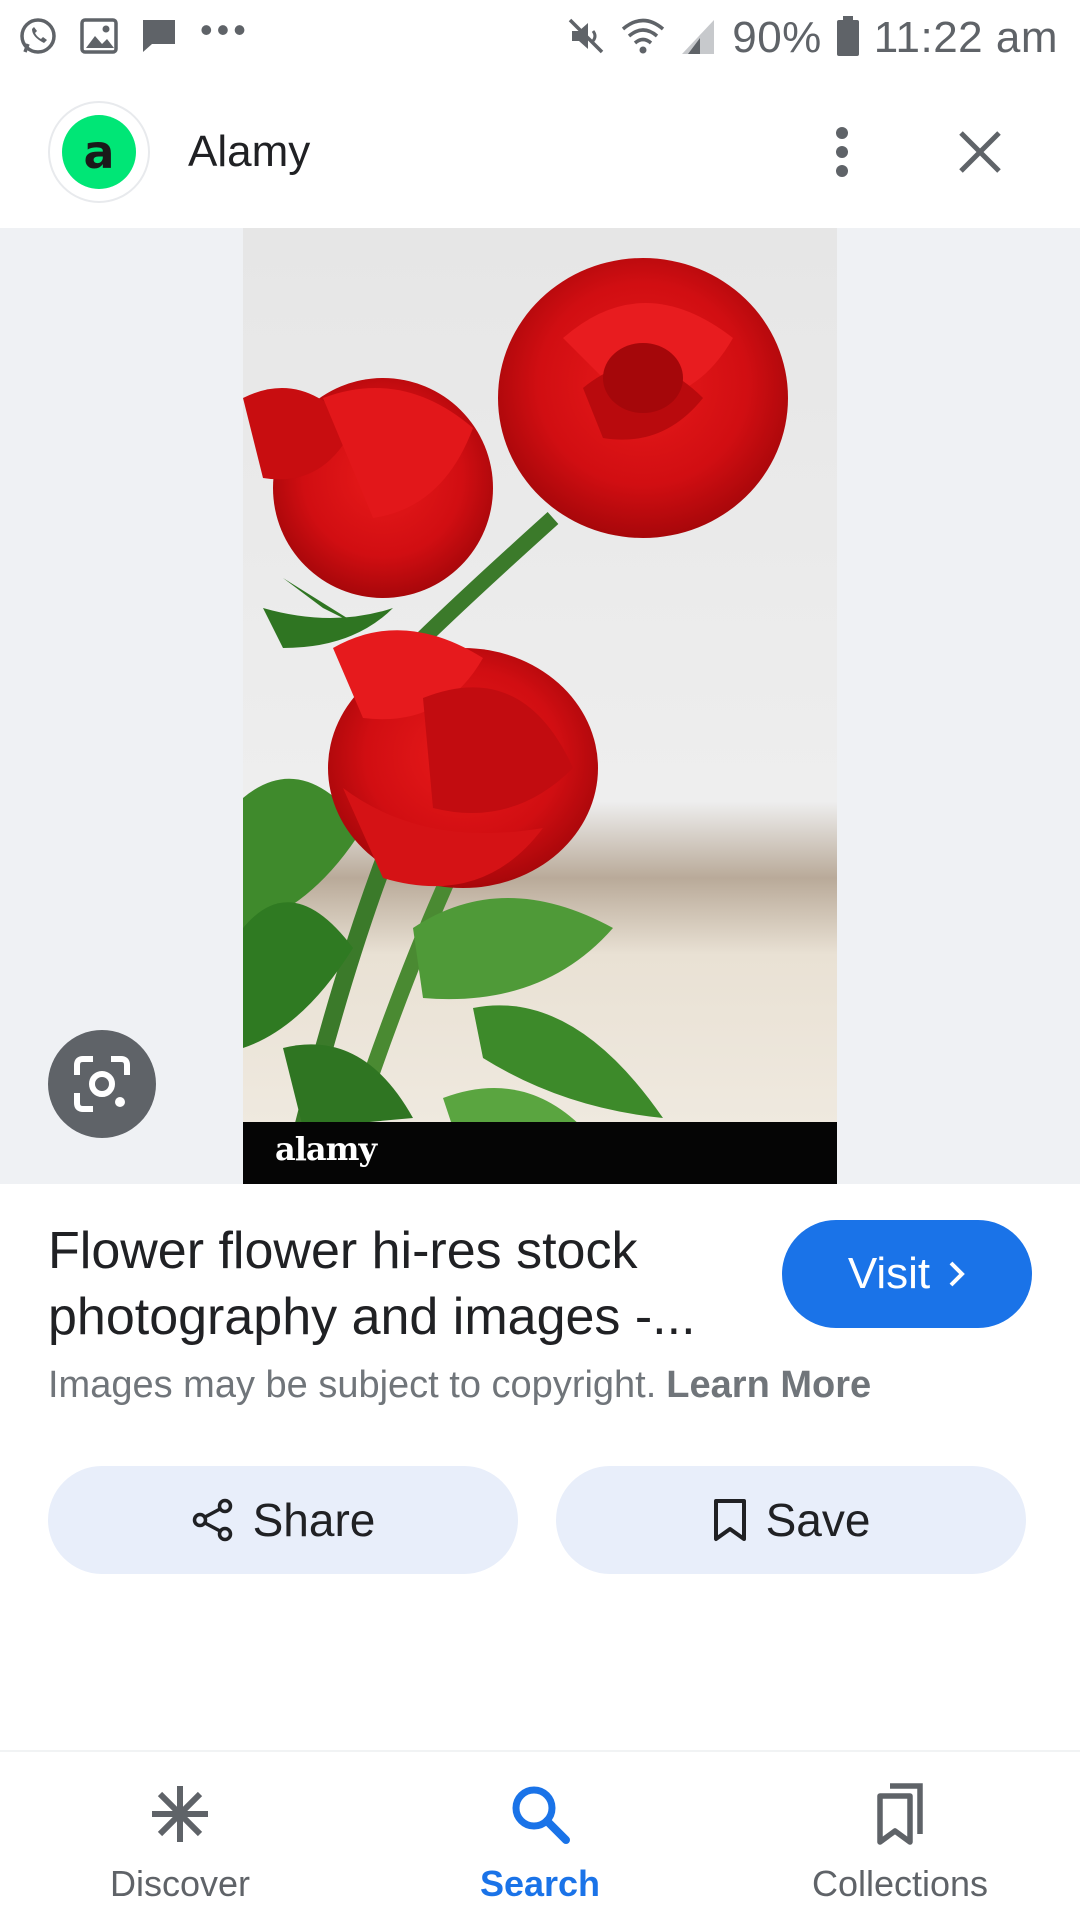 This screenshot has width=1080, height=1920. What do you see at coordinates (957, 1274) in the screenshot?
I see `chevron-right-icon` at bounding box center [957, 1274].